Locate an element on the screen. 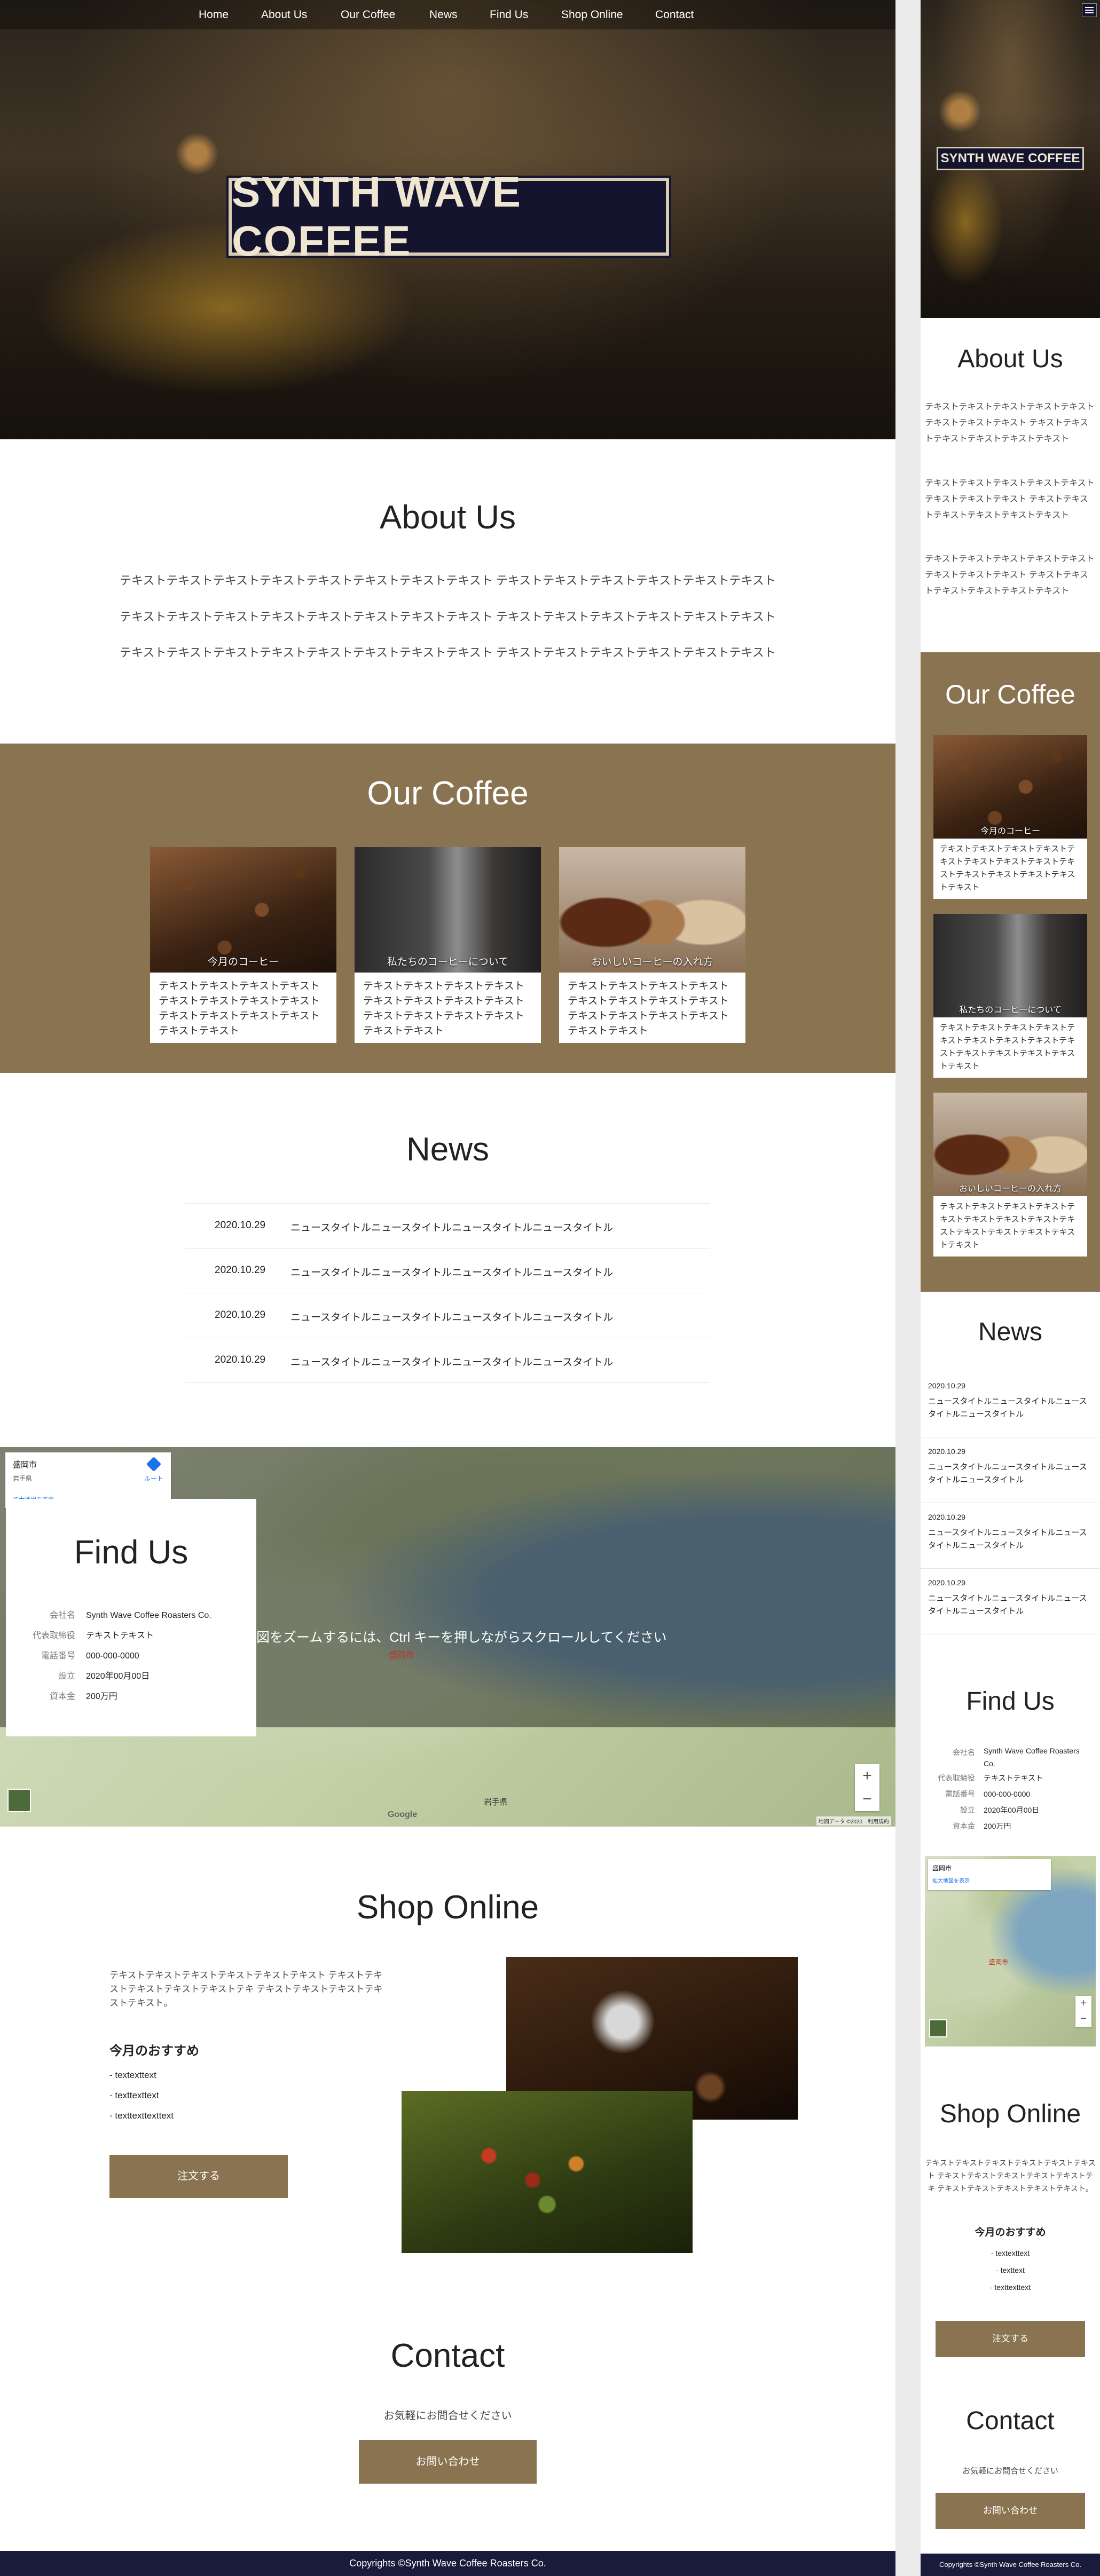 This screenshot has height=2576, width=1100. info-label: 設立 is located at coordinates (967, 1810).